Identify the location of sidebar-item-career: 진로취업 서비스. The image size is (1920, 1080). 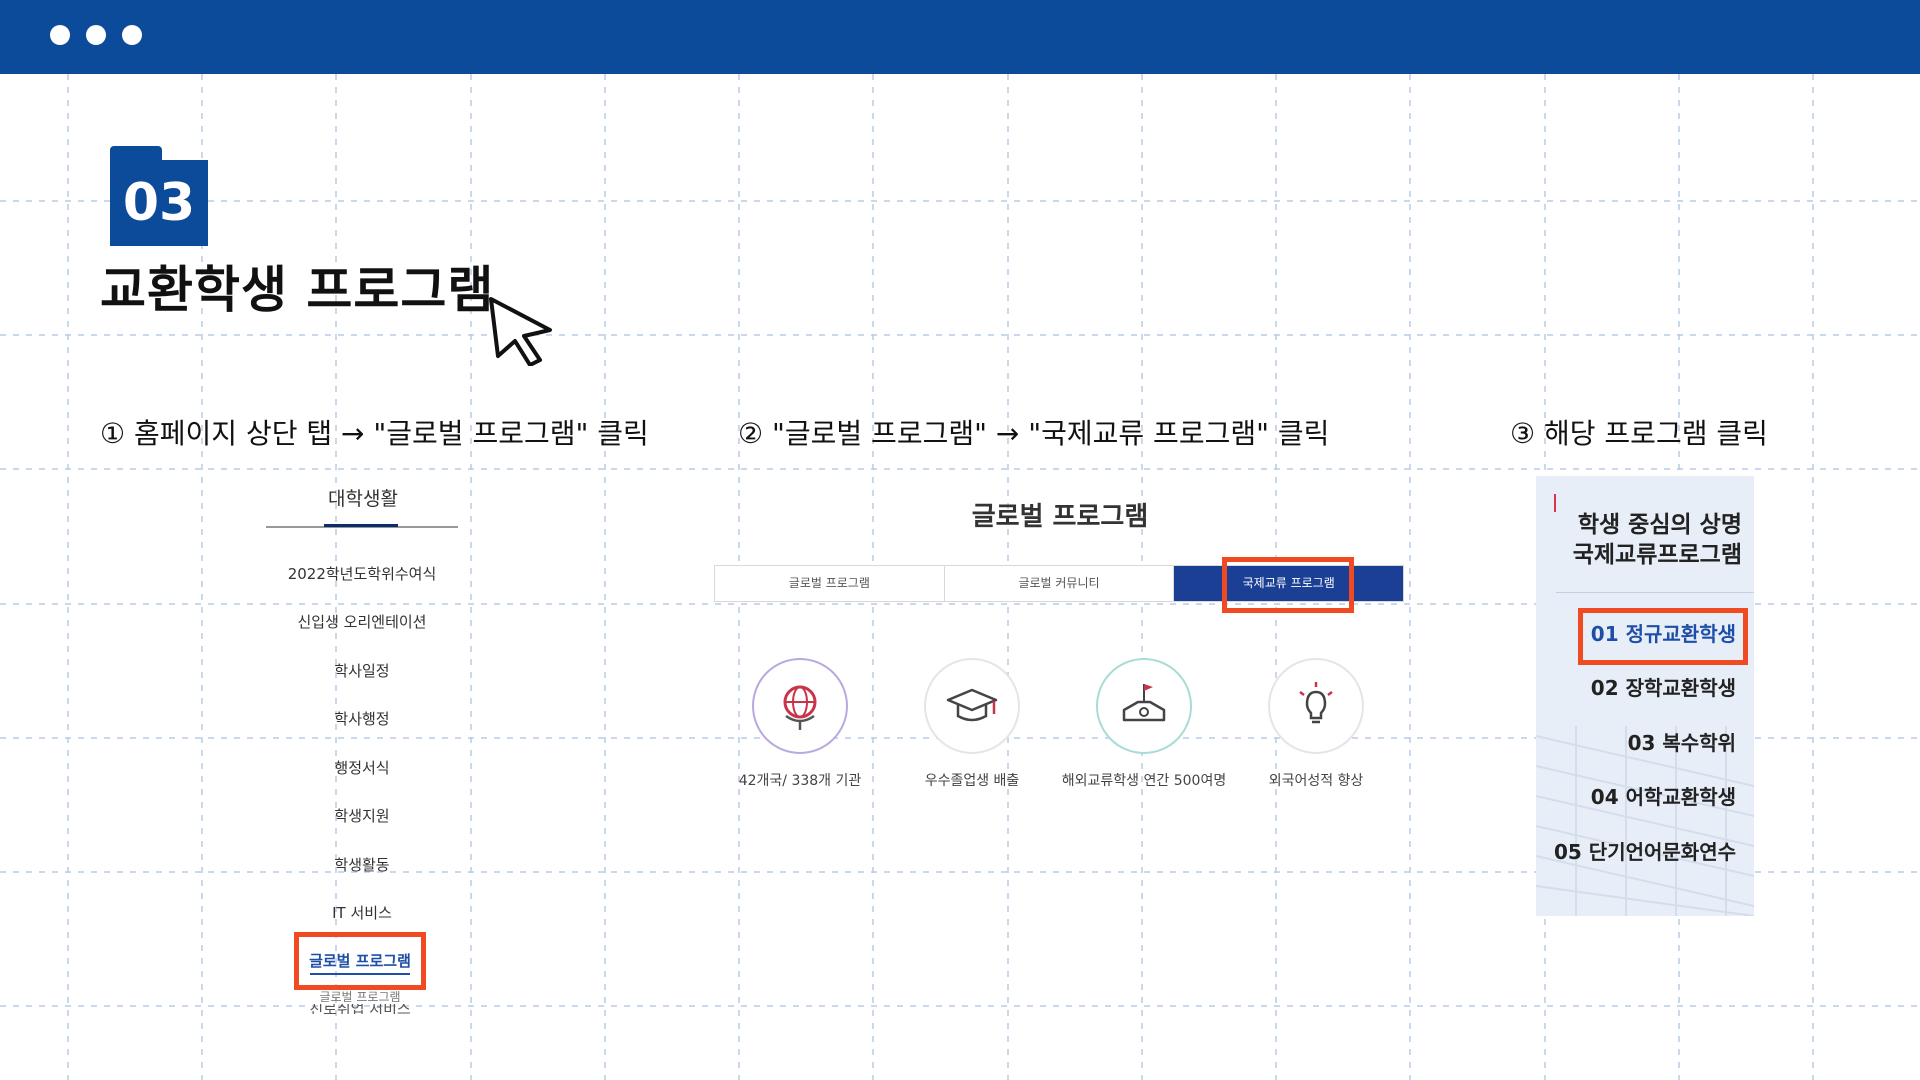
(360, 1009).